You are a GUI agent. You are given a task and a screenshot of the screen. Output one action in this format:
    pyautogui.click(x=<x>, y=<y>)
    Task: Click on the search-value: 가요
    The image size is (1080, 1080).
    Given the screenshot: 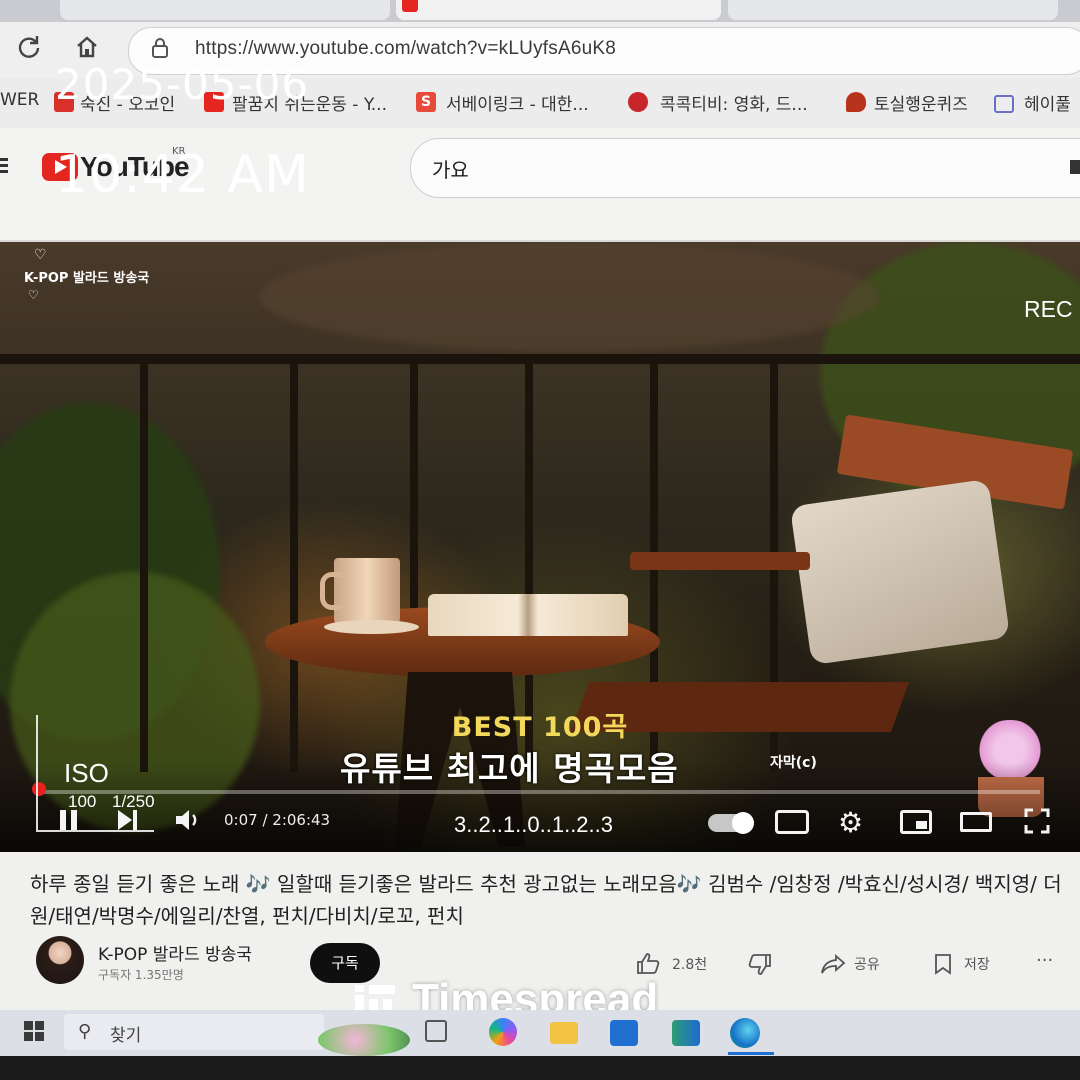 What is the action you would take?
    pyautogui.click(x=450, y=168)
    